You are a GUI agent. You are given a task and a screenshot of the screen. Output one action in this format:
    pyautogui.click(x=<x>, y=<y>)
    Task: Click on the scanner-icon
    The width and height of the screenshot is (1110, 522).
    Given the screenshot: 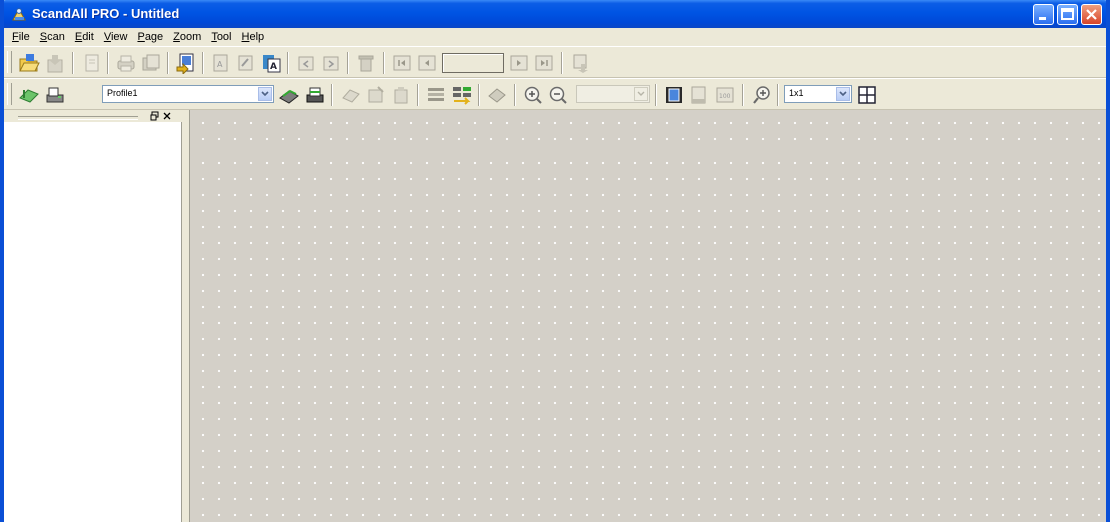 What is the action you would take?
    pyautogui.click(x=55, y=95)
    